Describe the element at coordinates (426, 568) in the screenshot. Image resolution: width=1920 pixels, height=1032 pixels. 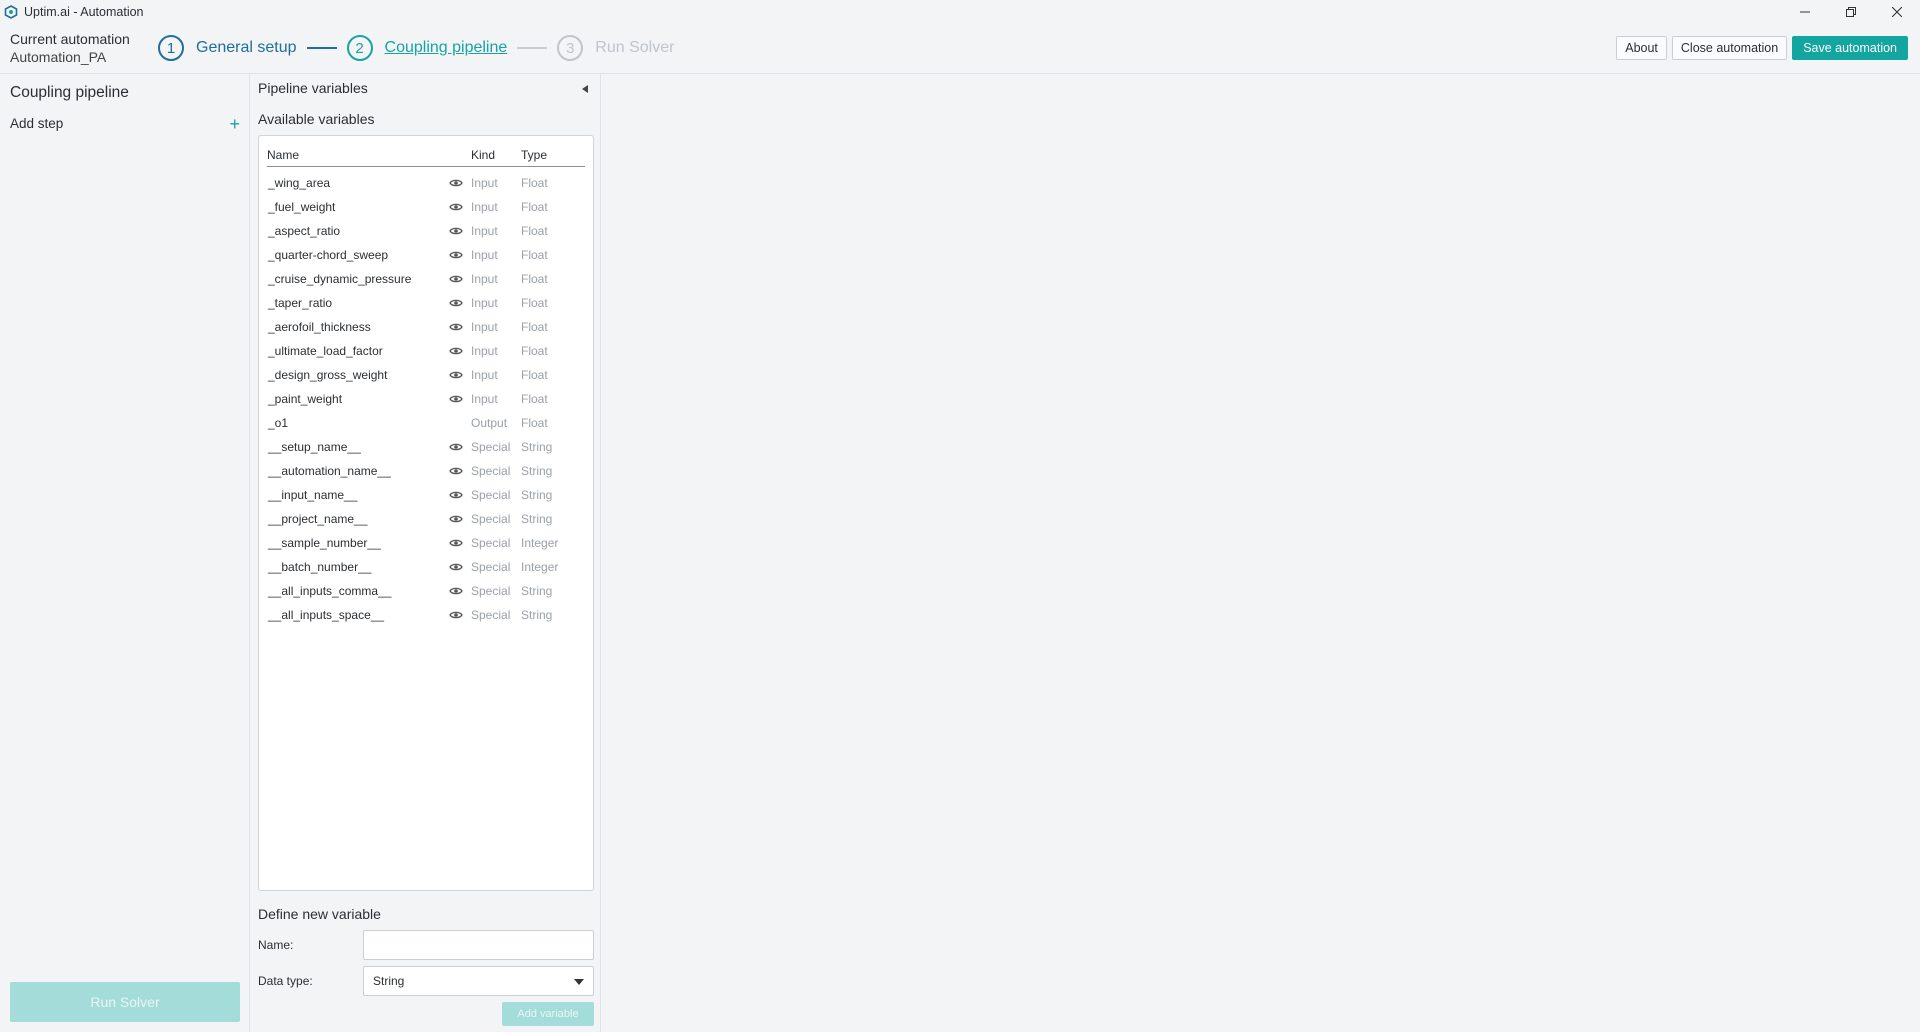
I see `variable-row: __batch_number__ Special Integer` at that location.